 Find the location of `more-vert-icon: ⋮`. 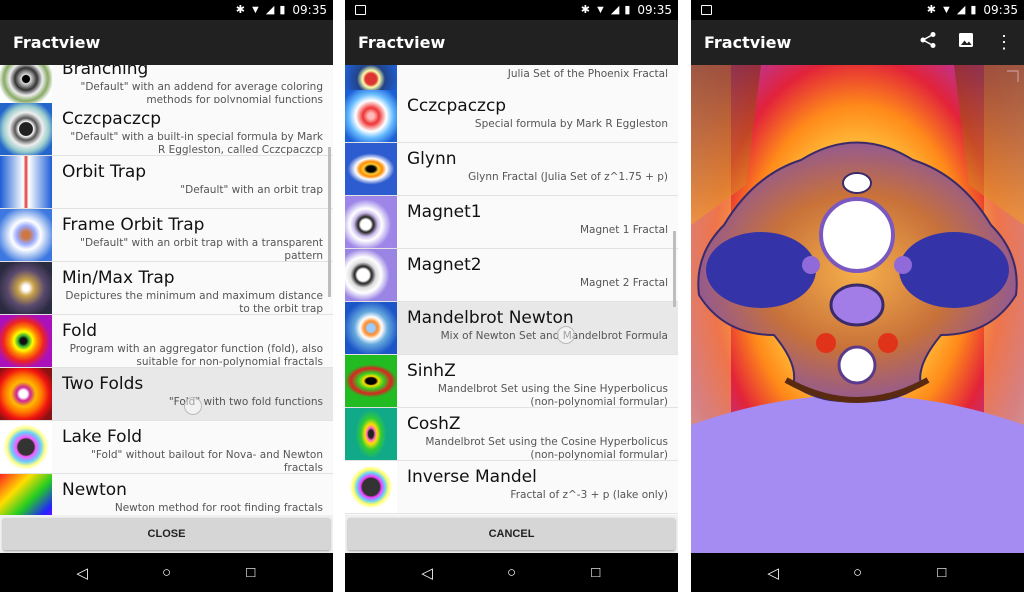

more-vert-icon: ⋮ is located at coordinates (1004, 42).